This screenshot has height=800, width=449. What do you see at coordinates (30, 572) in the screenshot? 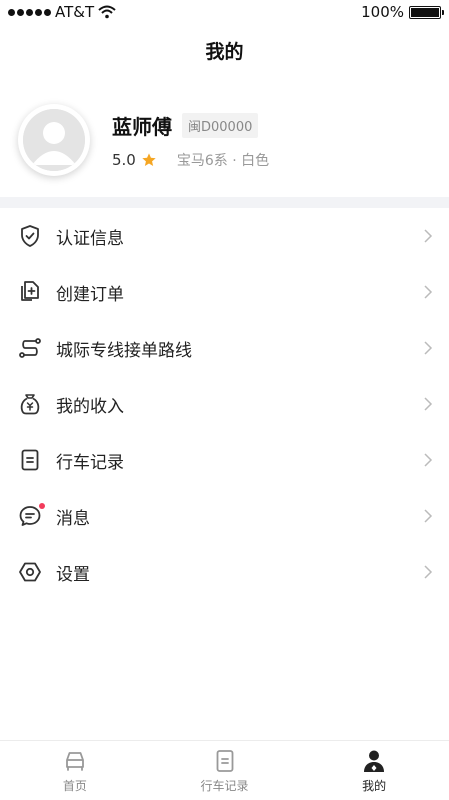
I see `settings-icon` at bounding box center [30, 572].